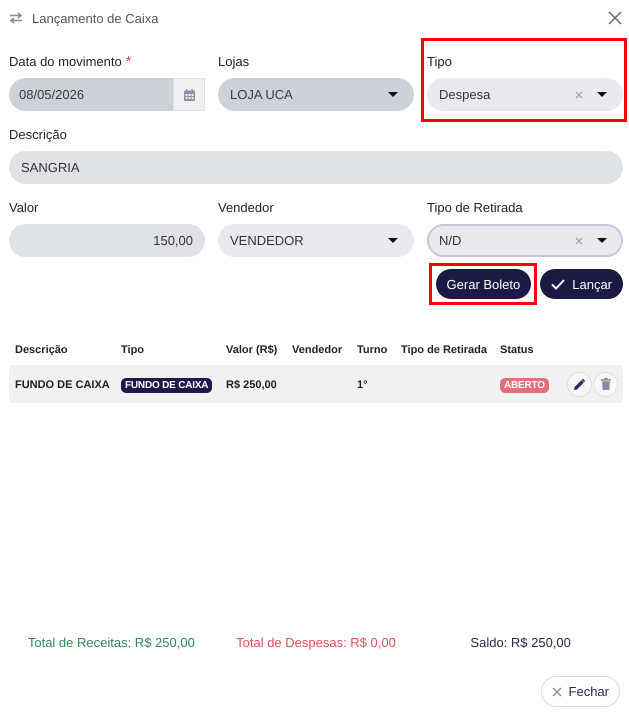  I want to click on field-label: Valor, so click(23, 207).